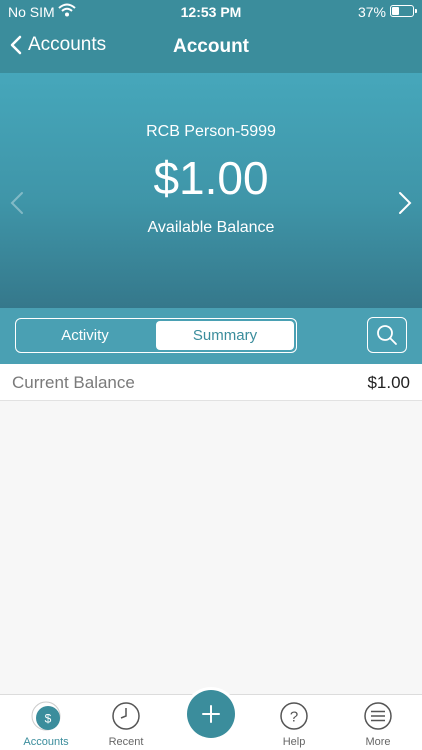  I want to click on accounts-icon: $, so click(46, 716).